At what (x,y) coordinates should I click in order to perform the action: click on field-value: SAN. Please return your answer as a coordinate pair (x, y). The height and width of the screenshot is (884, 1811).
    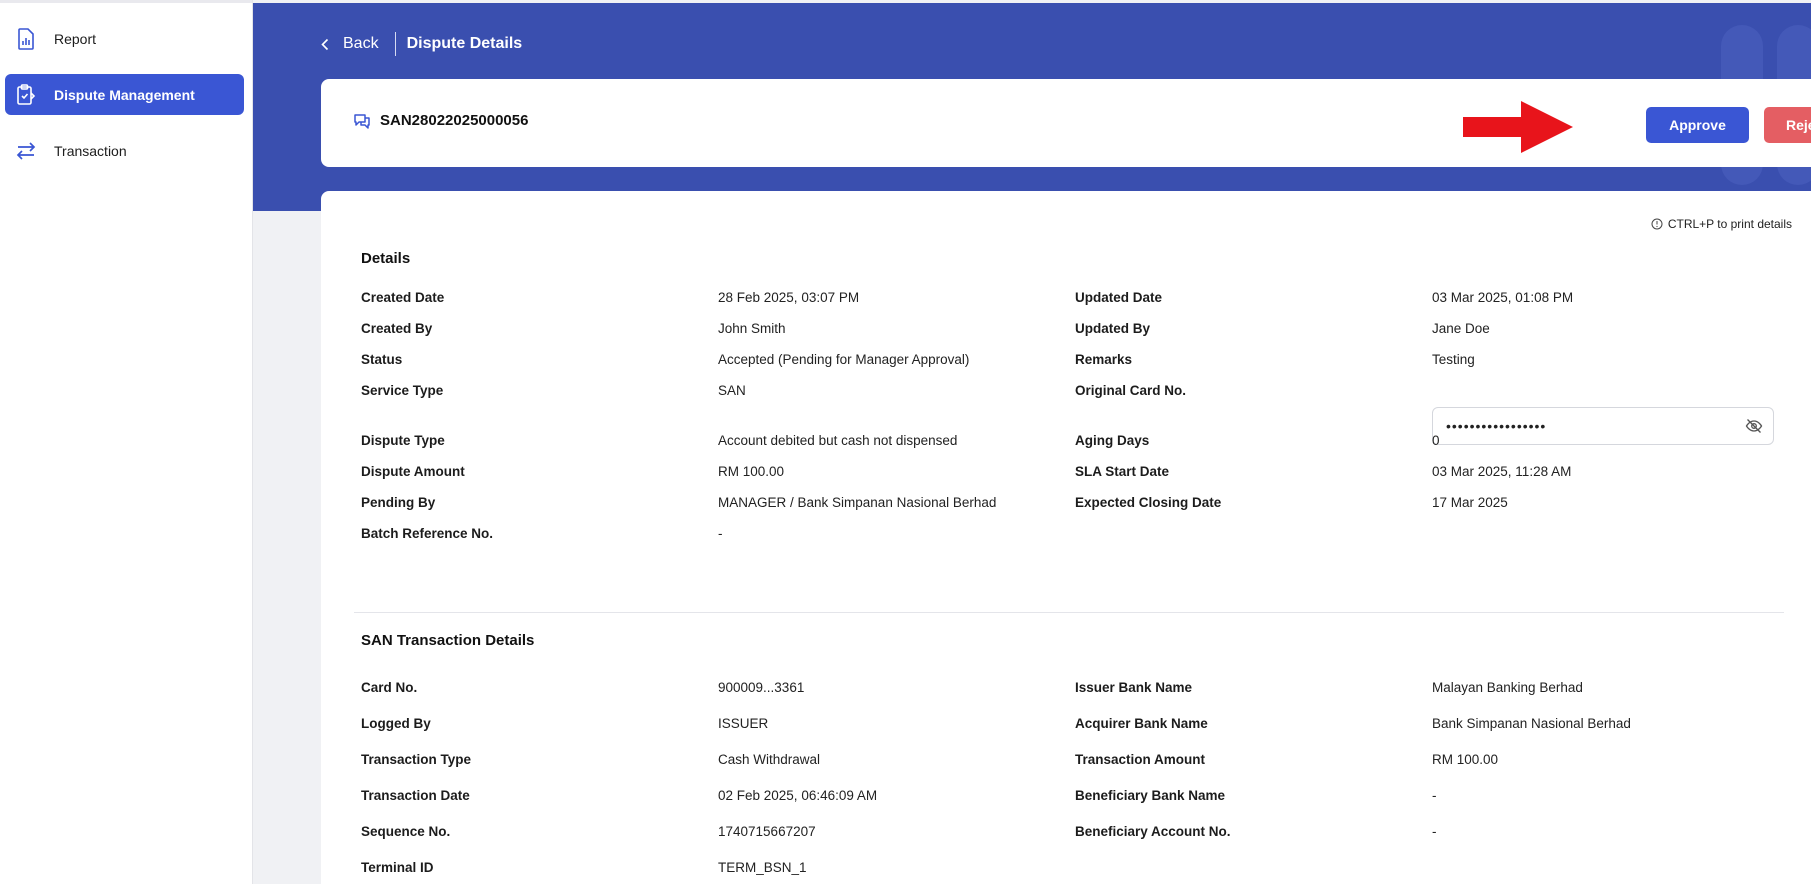
    Looking at the image, I should click on (732, 390).